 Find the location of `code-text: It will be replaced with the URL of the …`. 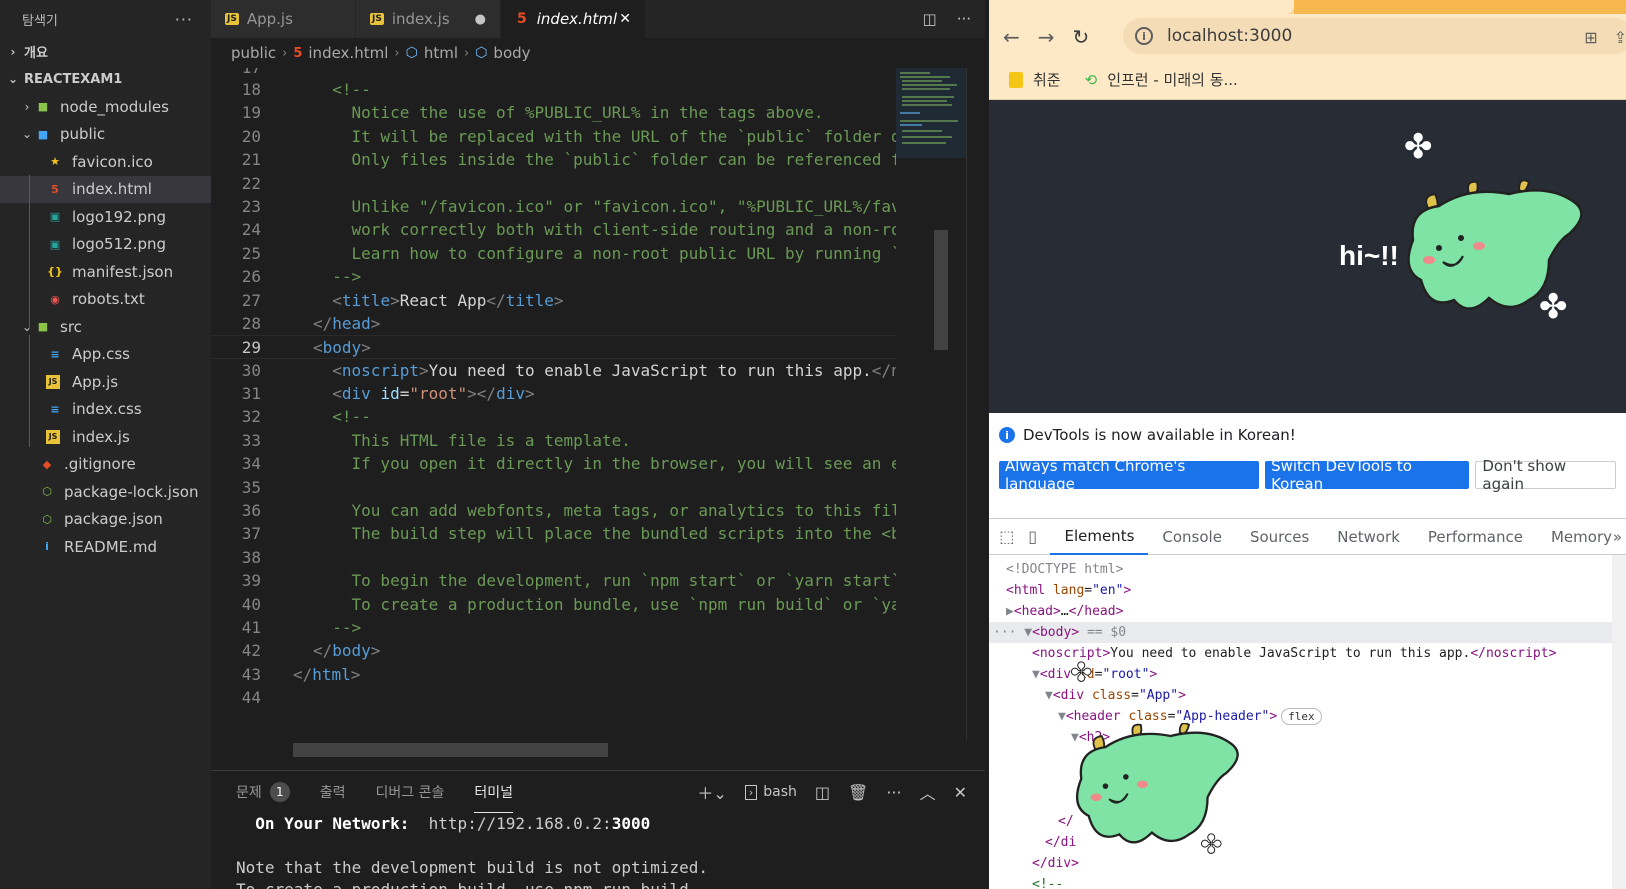

code-text: It will be replaced with the URL of the … is located at coordinates (604, 136).